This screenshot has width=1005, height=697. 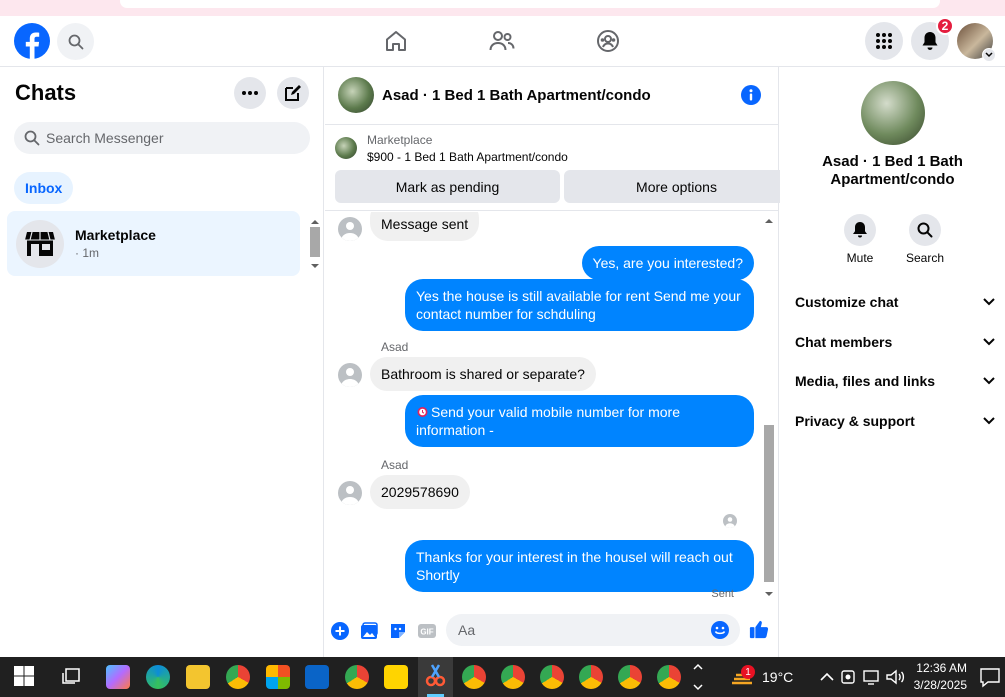 I want to click on search-messenger-input, so click(x=166, y=138).